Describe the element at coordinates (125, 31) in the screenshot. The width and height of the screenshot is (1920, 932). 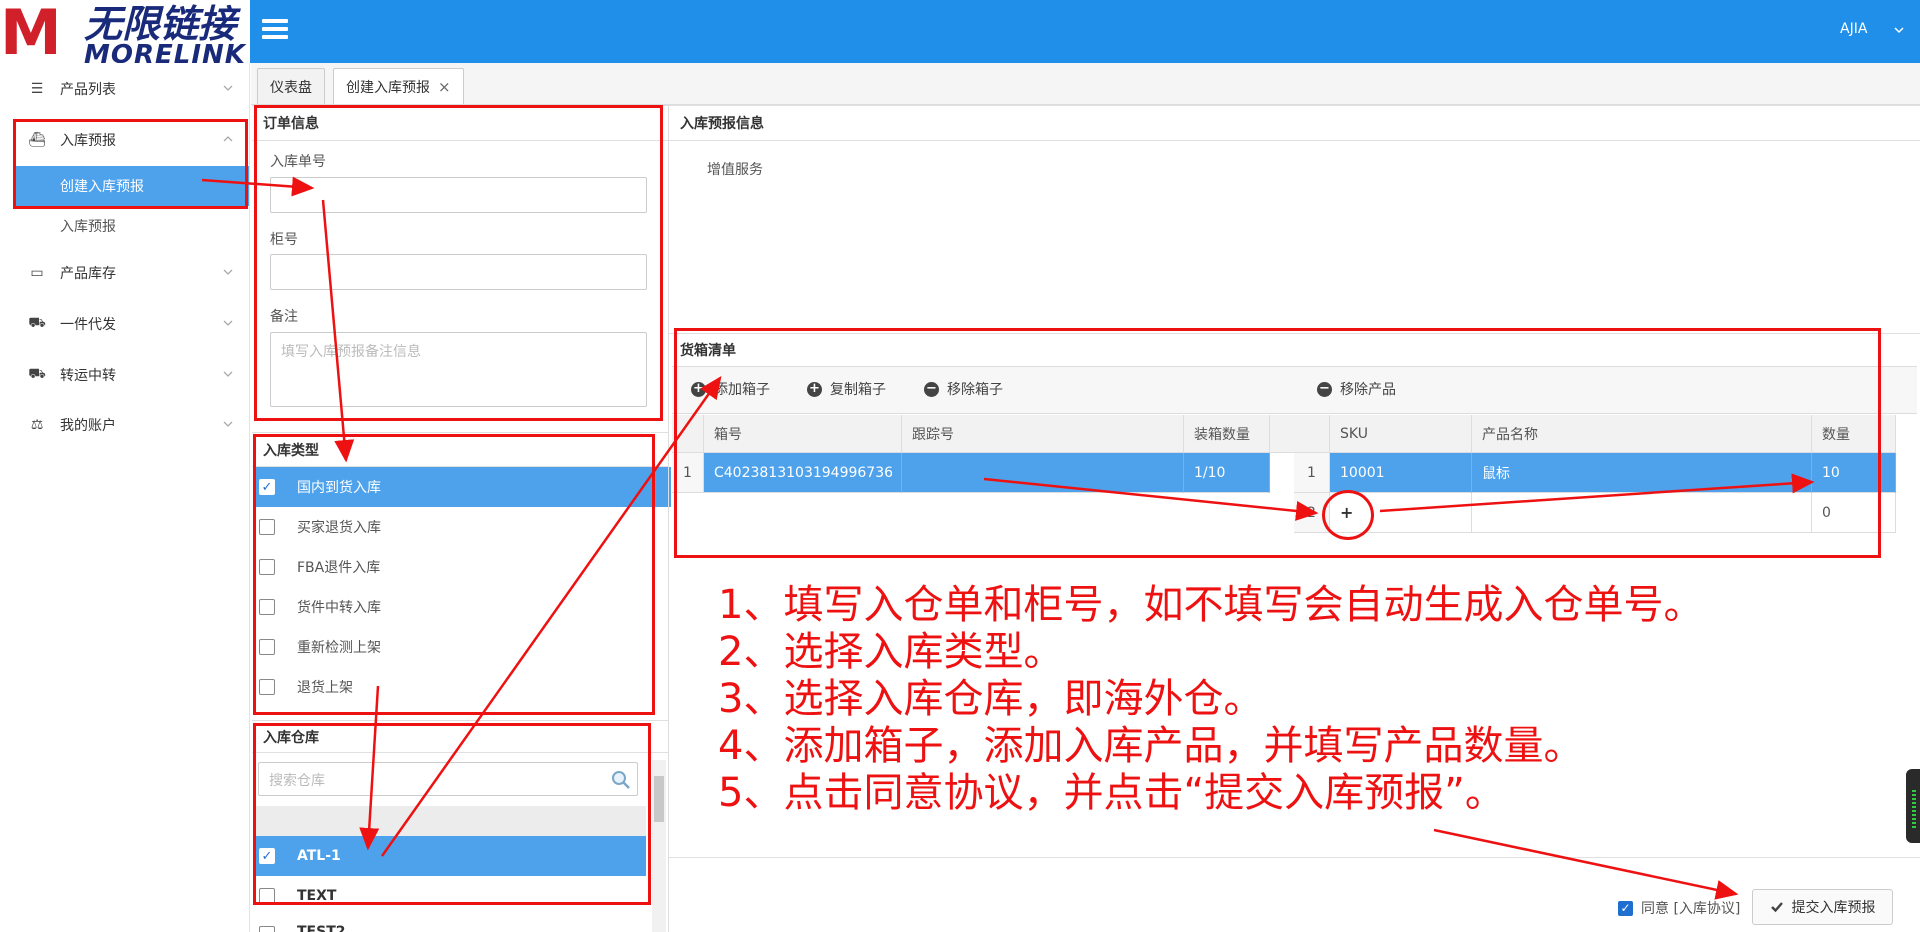
I see `logo: M 无限链接 MORELINK` at that location.